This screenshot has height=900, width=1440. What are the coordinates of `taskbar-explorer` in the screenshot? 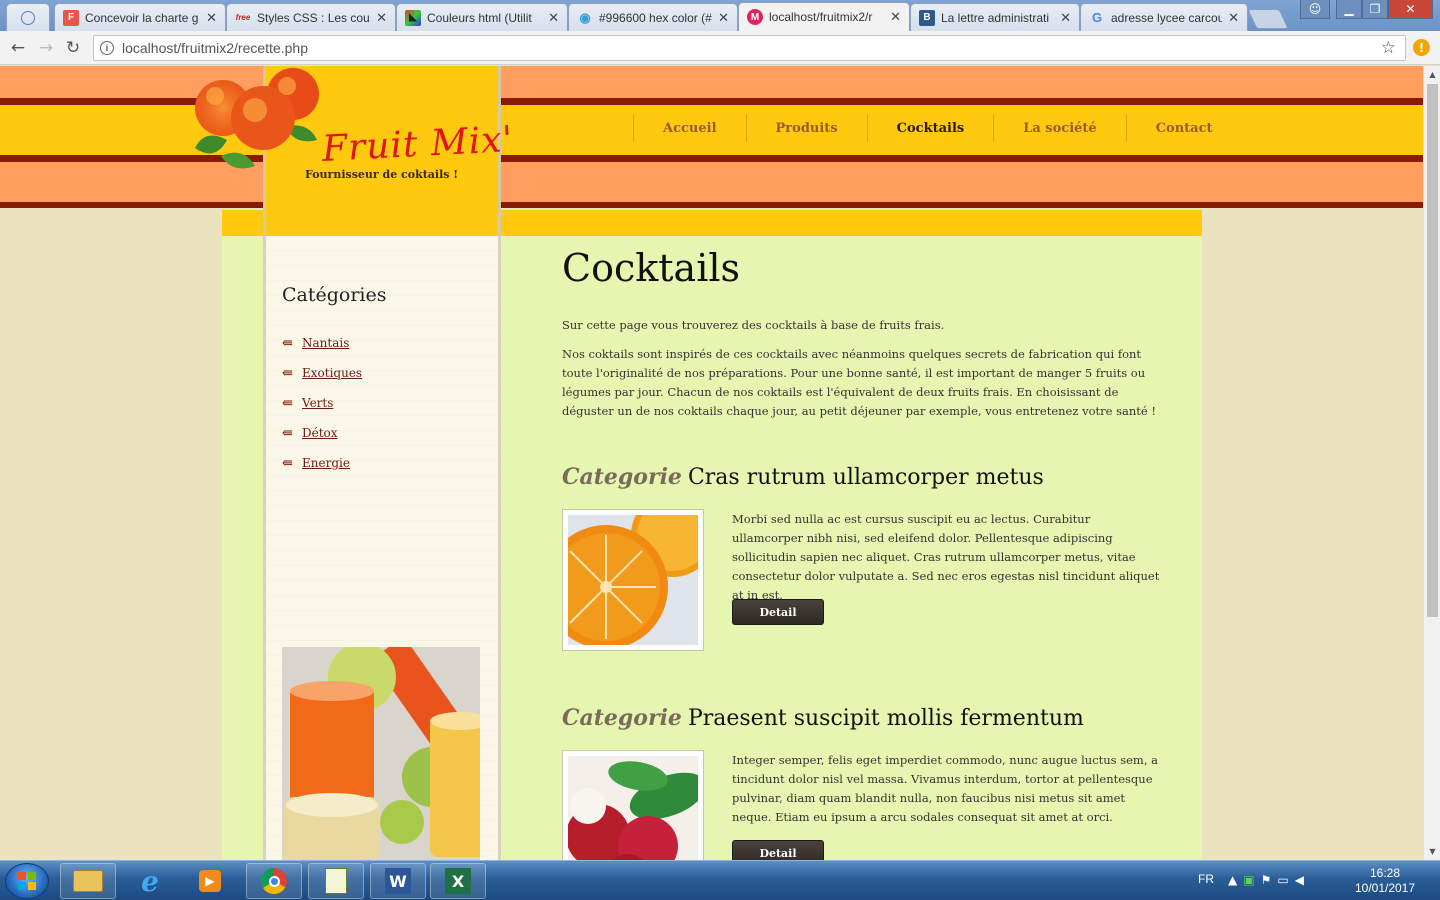 It's located at (88, 881).